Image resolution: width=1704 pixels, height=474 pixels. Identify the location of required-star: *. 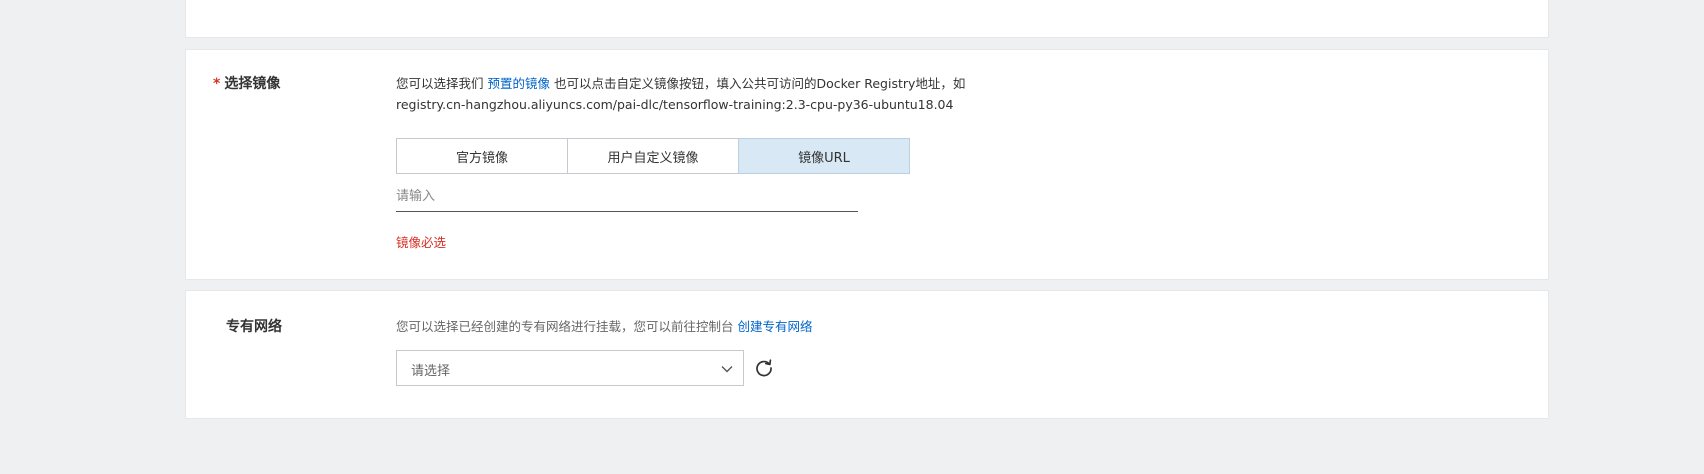
(217, 84).